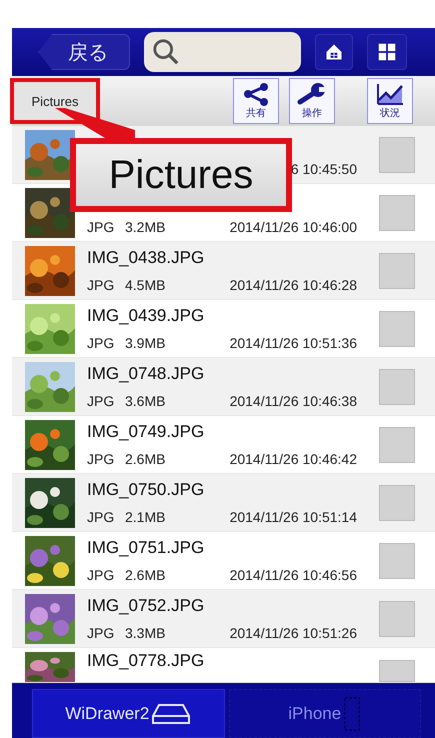  I want to click on file-name: IMG_0751.JPG, so click(146, 547).